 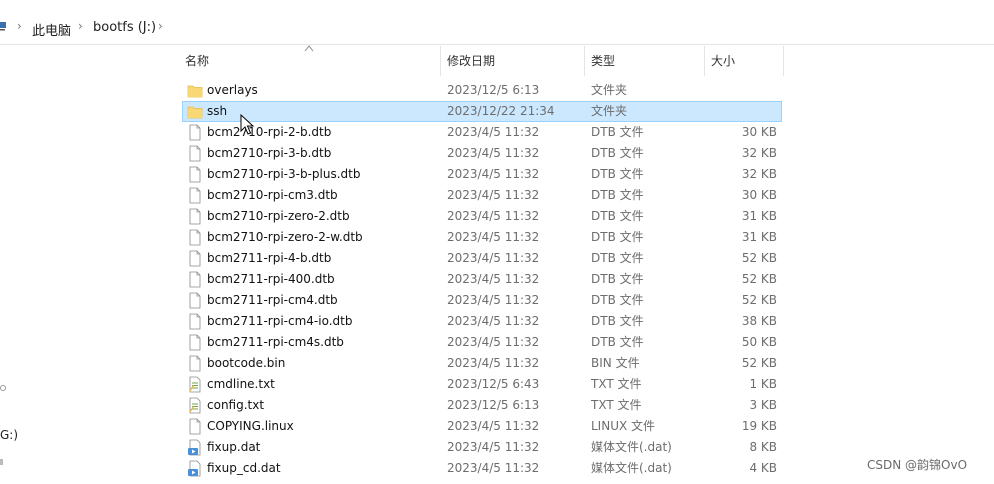 I want to click on this-pc-icon, so click(x=3, y=26).